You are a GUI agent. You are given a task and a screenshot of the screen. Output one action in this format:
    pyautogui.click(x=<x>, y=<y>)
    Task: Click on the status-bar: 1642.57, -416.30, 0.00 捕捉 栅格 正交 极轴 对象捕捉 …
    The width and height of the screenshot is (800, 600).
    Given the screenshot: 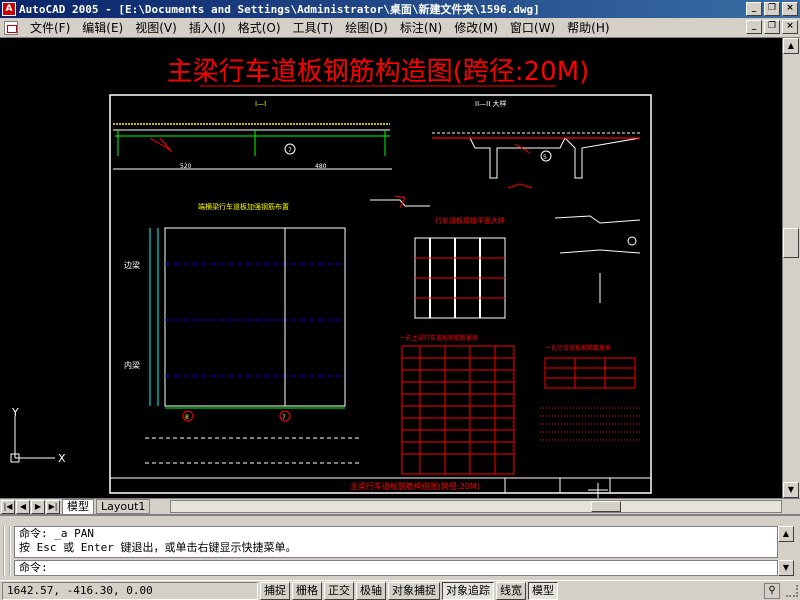 What is the action you would take?
    pyautogui.click(x=400, y=590)
    